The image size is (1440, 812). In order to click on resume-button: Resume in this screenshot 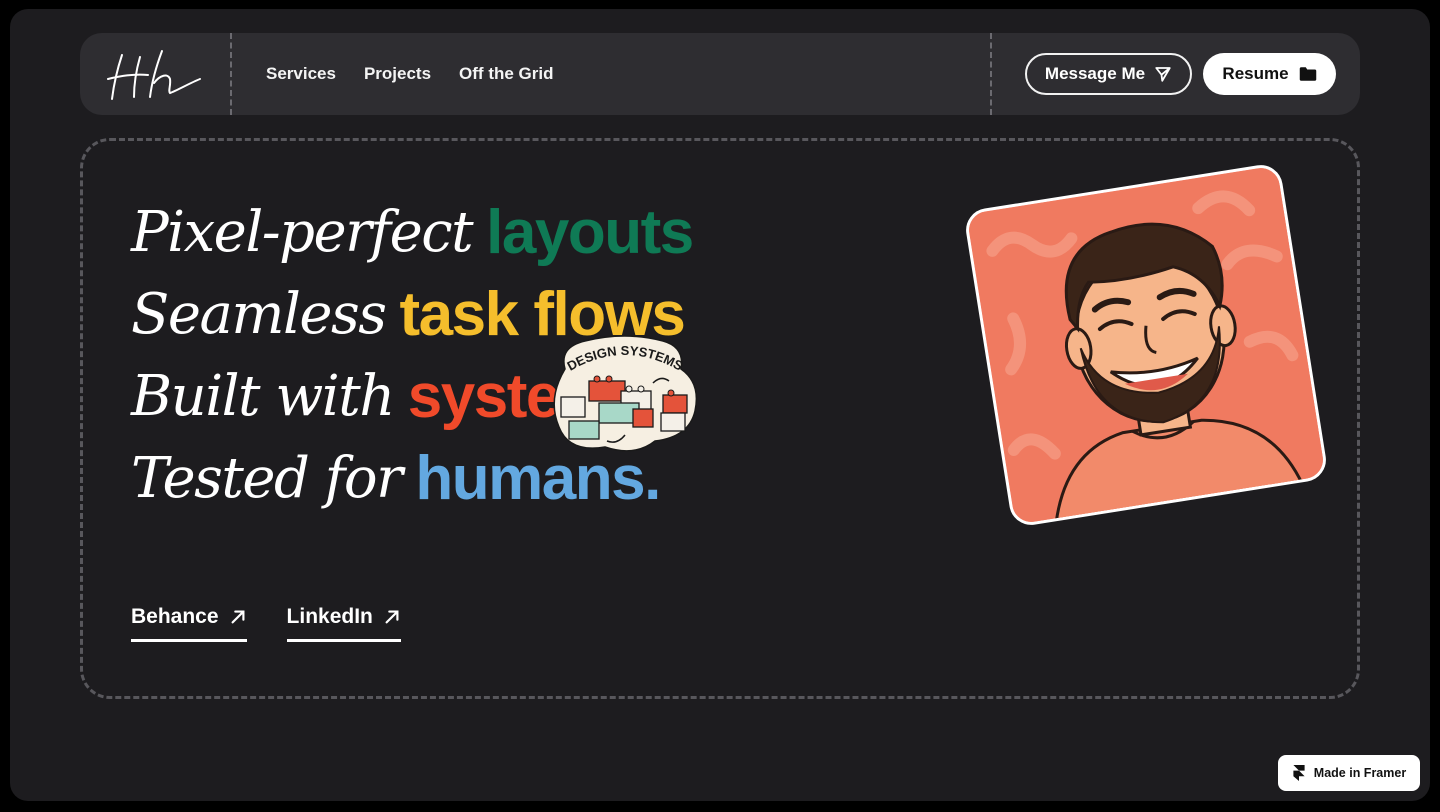, I will do `click(1269, 74)`.